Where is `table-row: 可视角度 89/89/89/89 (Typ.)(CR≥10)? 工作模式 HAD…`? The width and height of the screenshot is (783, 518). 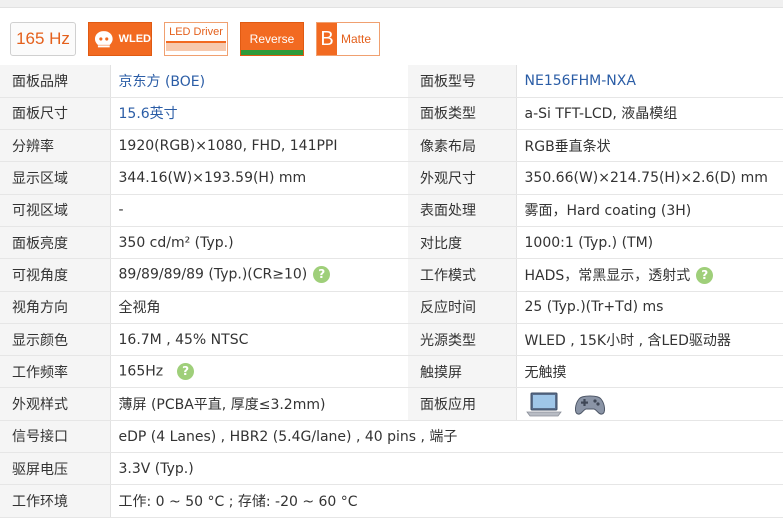 table-row: 可视角度 89/89/89/89 (Typ.)(CR≥10)? 工作模式 HAD… is located at coordinates (391, 275).